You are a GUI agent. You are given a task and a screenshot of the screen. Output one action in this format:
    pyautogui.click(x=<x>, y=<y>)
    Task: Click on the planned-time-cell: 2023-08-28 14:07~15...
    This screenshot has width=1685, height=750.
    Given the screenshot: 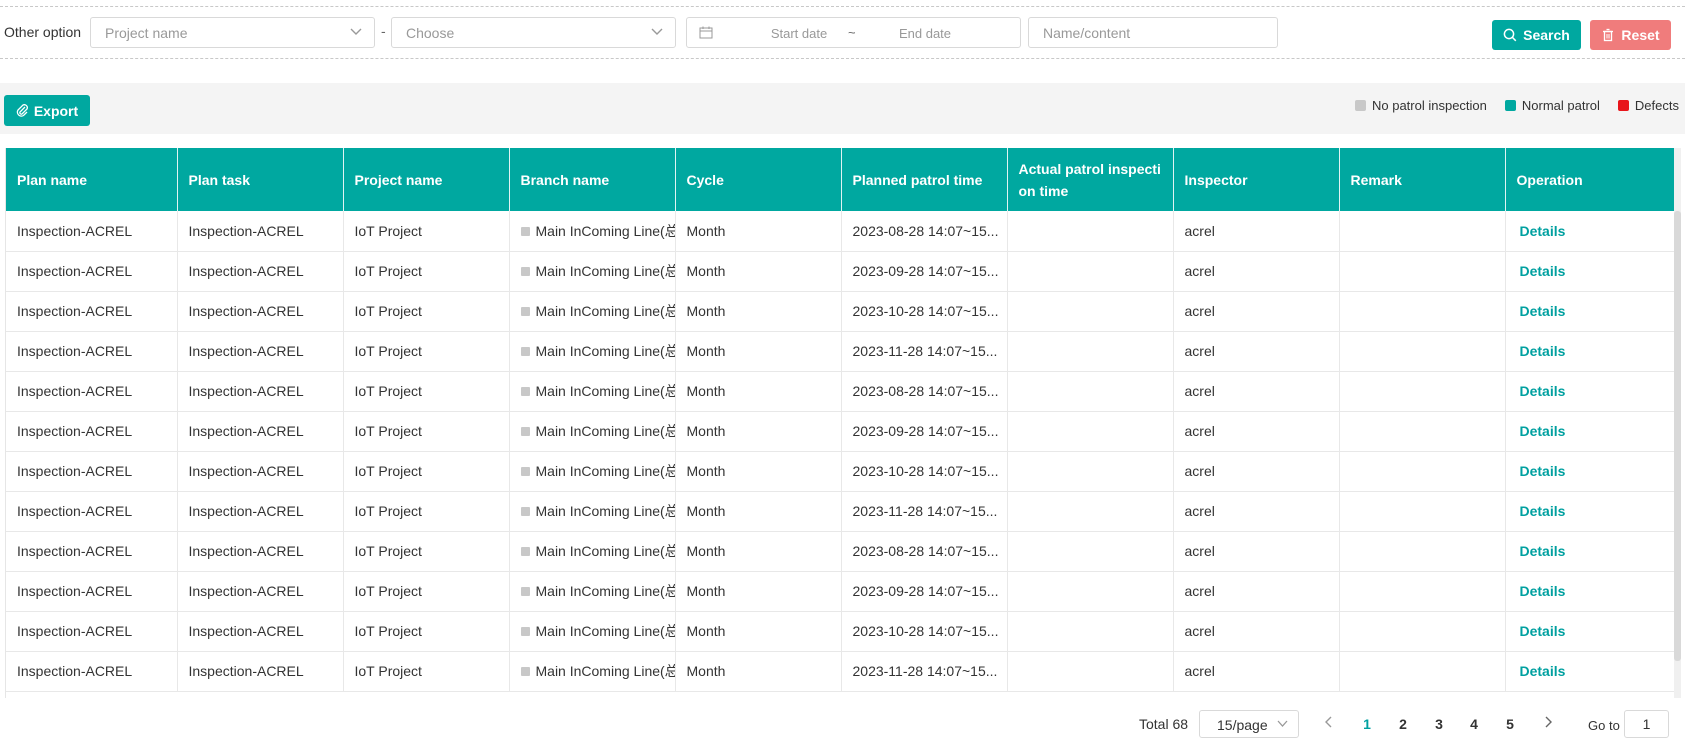 What is the action you would take?
    pyautogui.click(x=924, y=231)
    